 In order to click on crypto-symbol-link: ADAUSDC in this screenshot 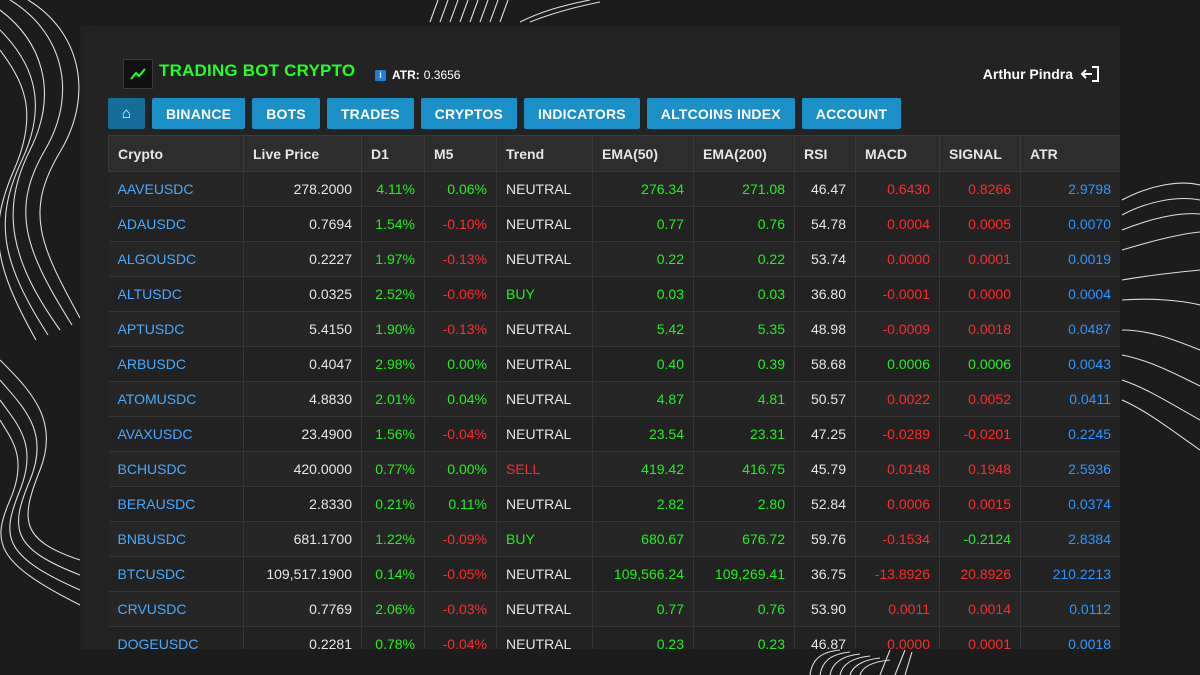, I will do `click(176, 224)`.